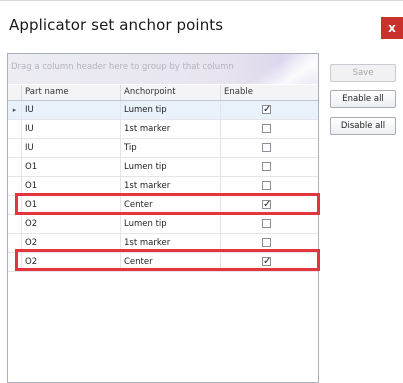 The image size is (403, 383). I want to click on table-row: O1 Lumen tip, so click(163, 167).